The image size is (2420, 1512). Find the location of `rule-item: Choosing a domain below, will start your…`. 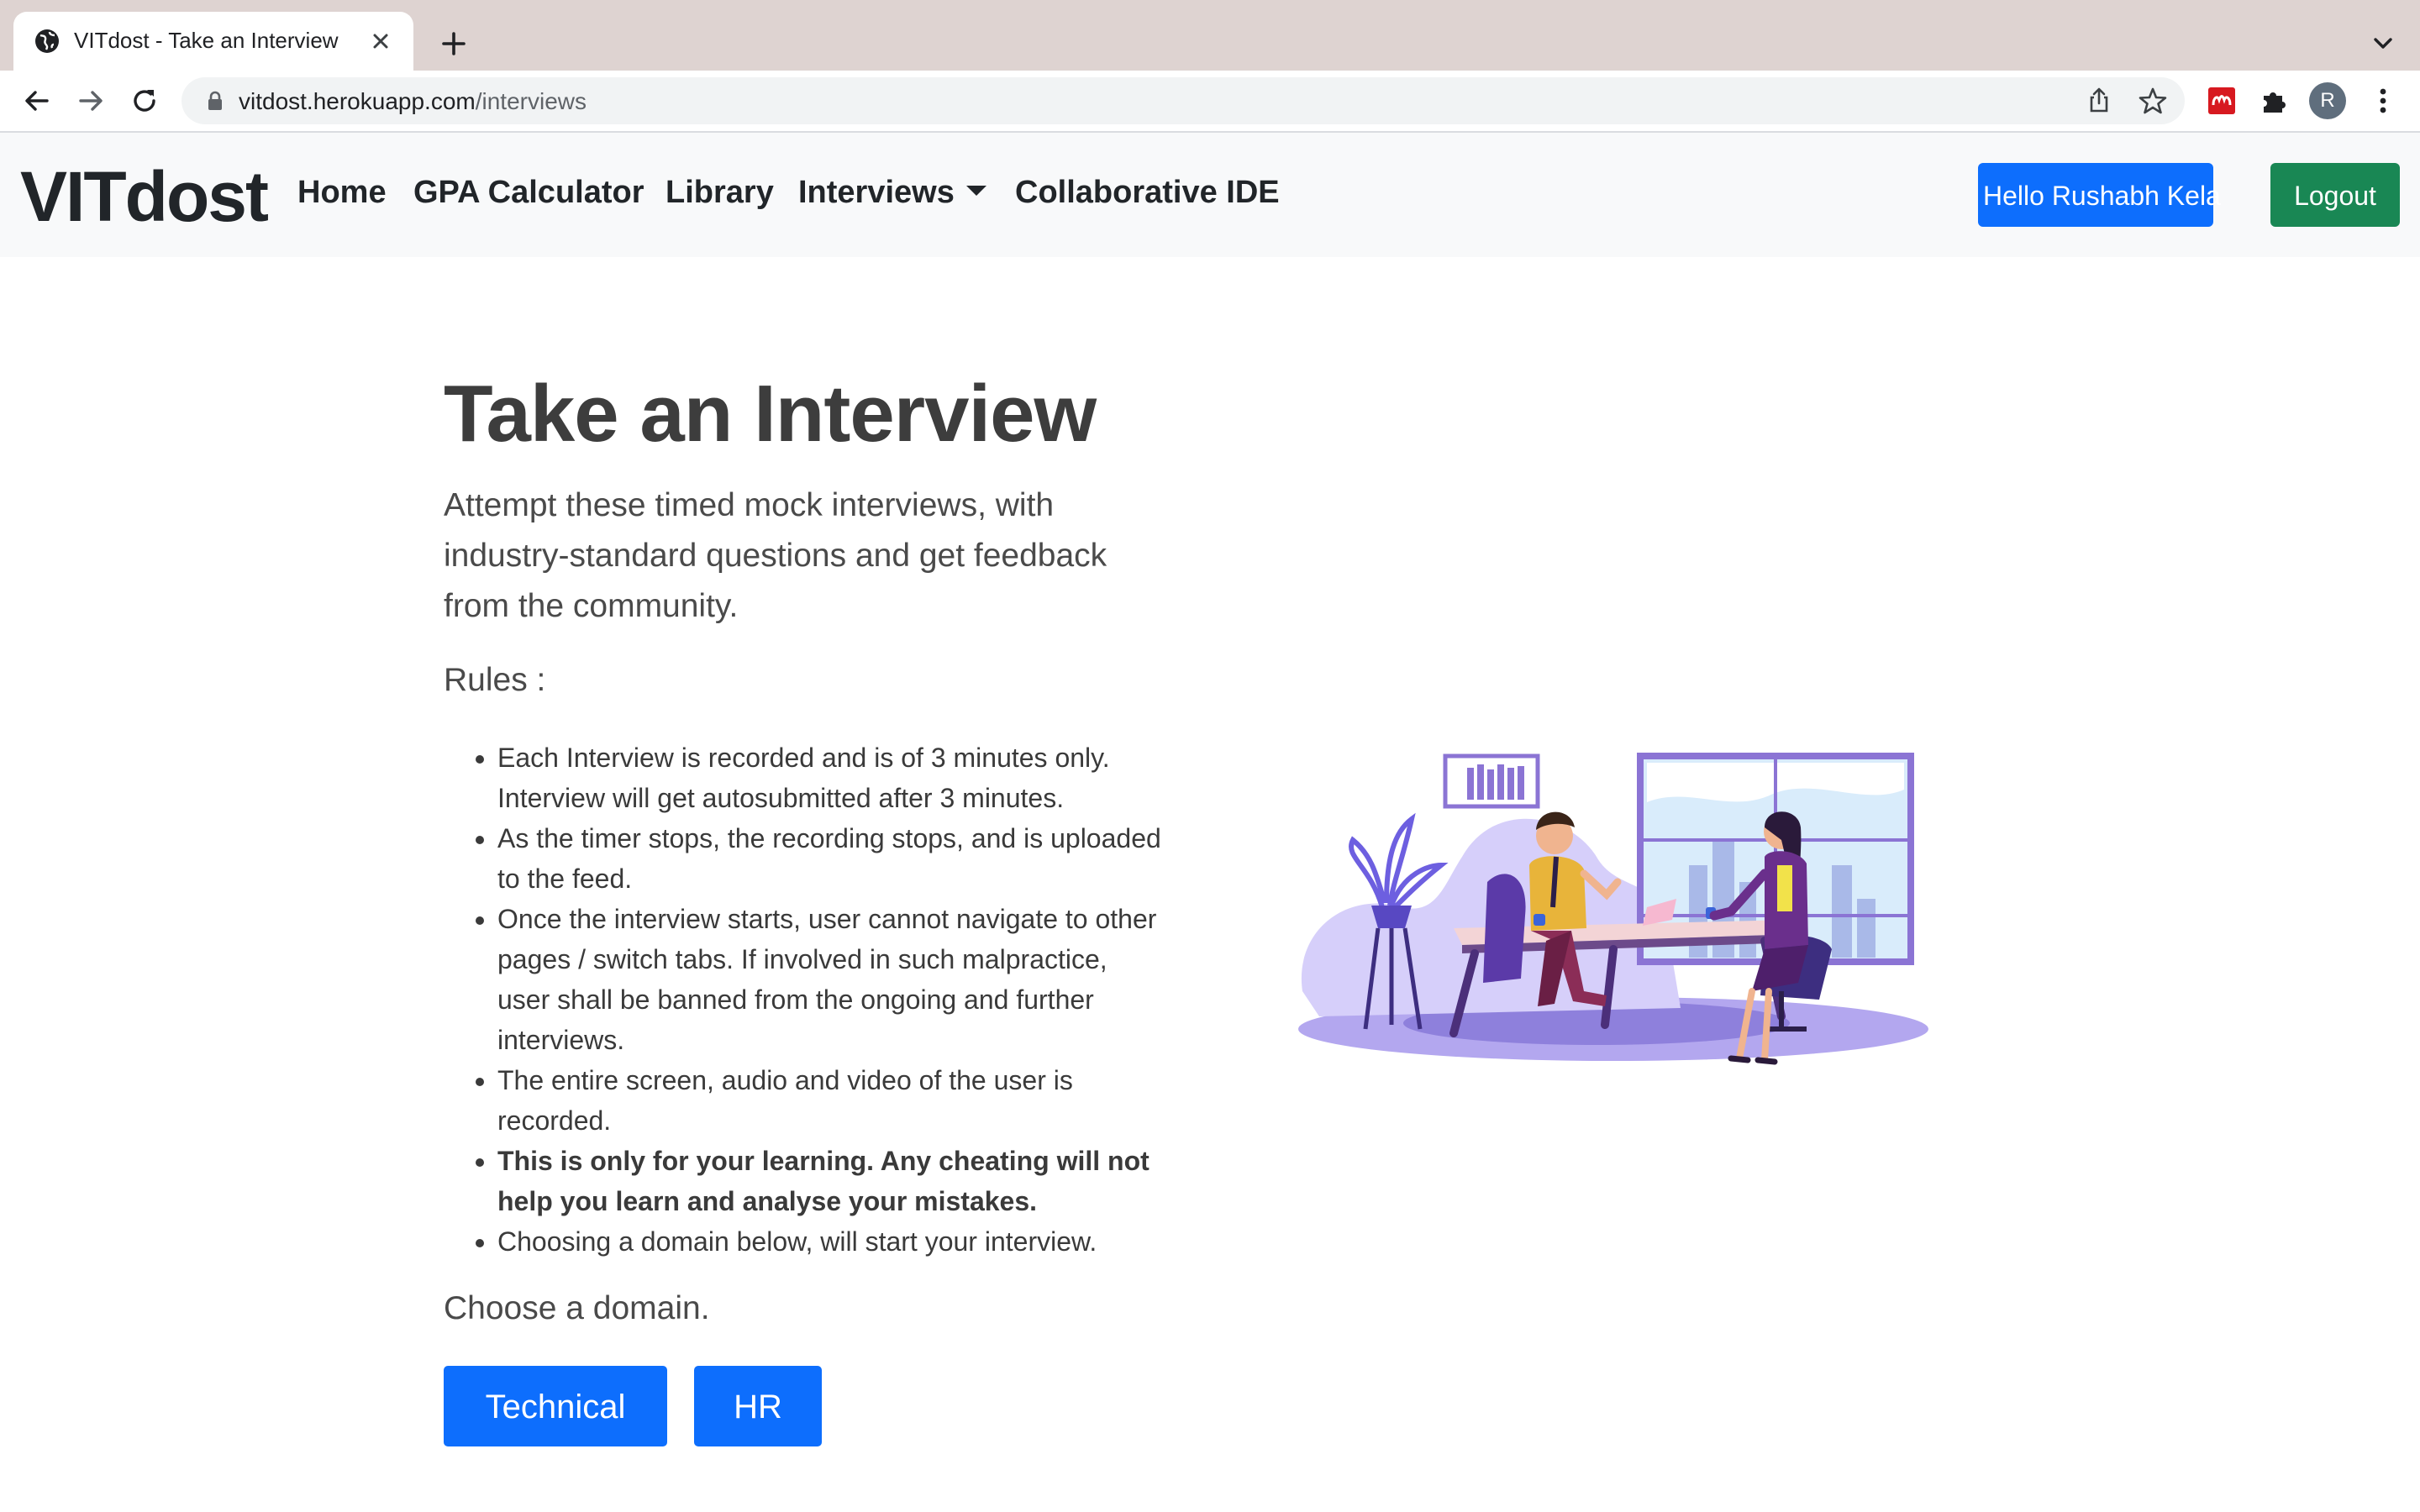

rule-item: Choosing a domain below, will start your… is located at coordinates (831, 1241).